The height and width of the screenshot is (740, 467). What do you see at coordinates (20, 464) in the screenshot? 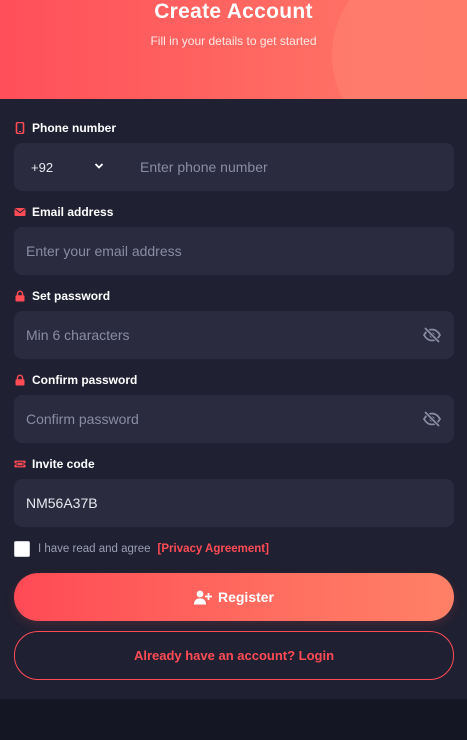
I see `ticket-icon` at bounding box center [20, 464].